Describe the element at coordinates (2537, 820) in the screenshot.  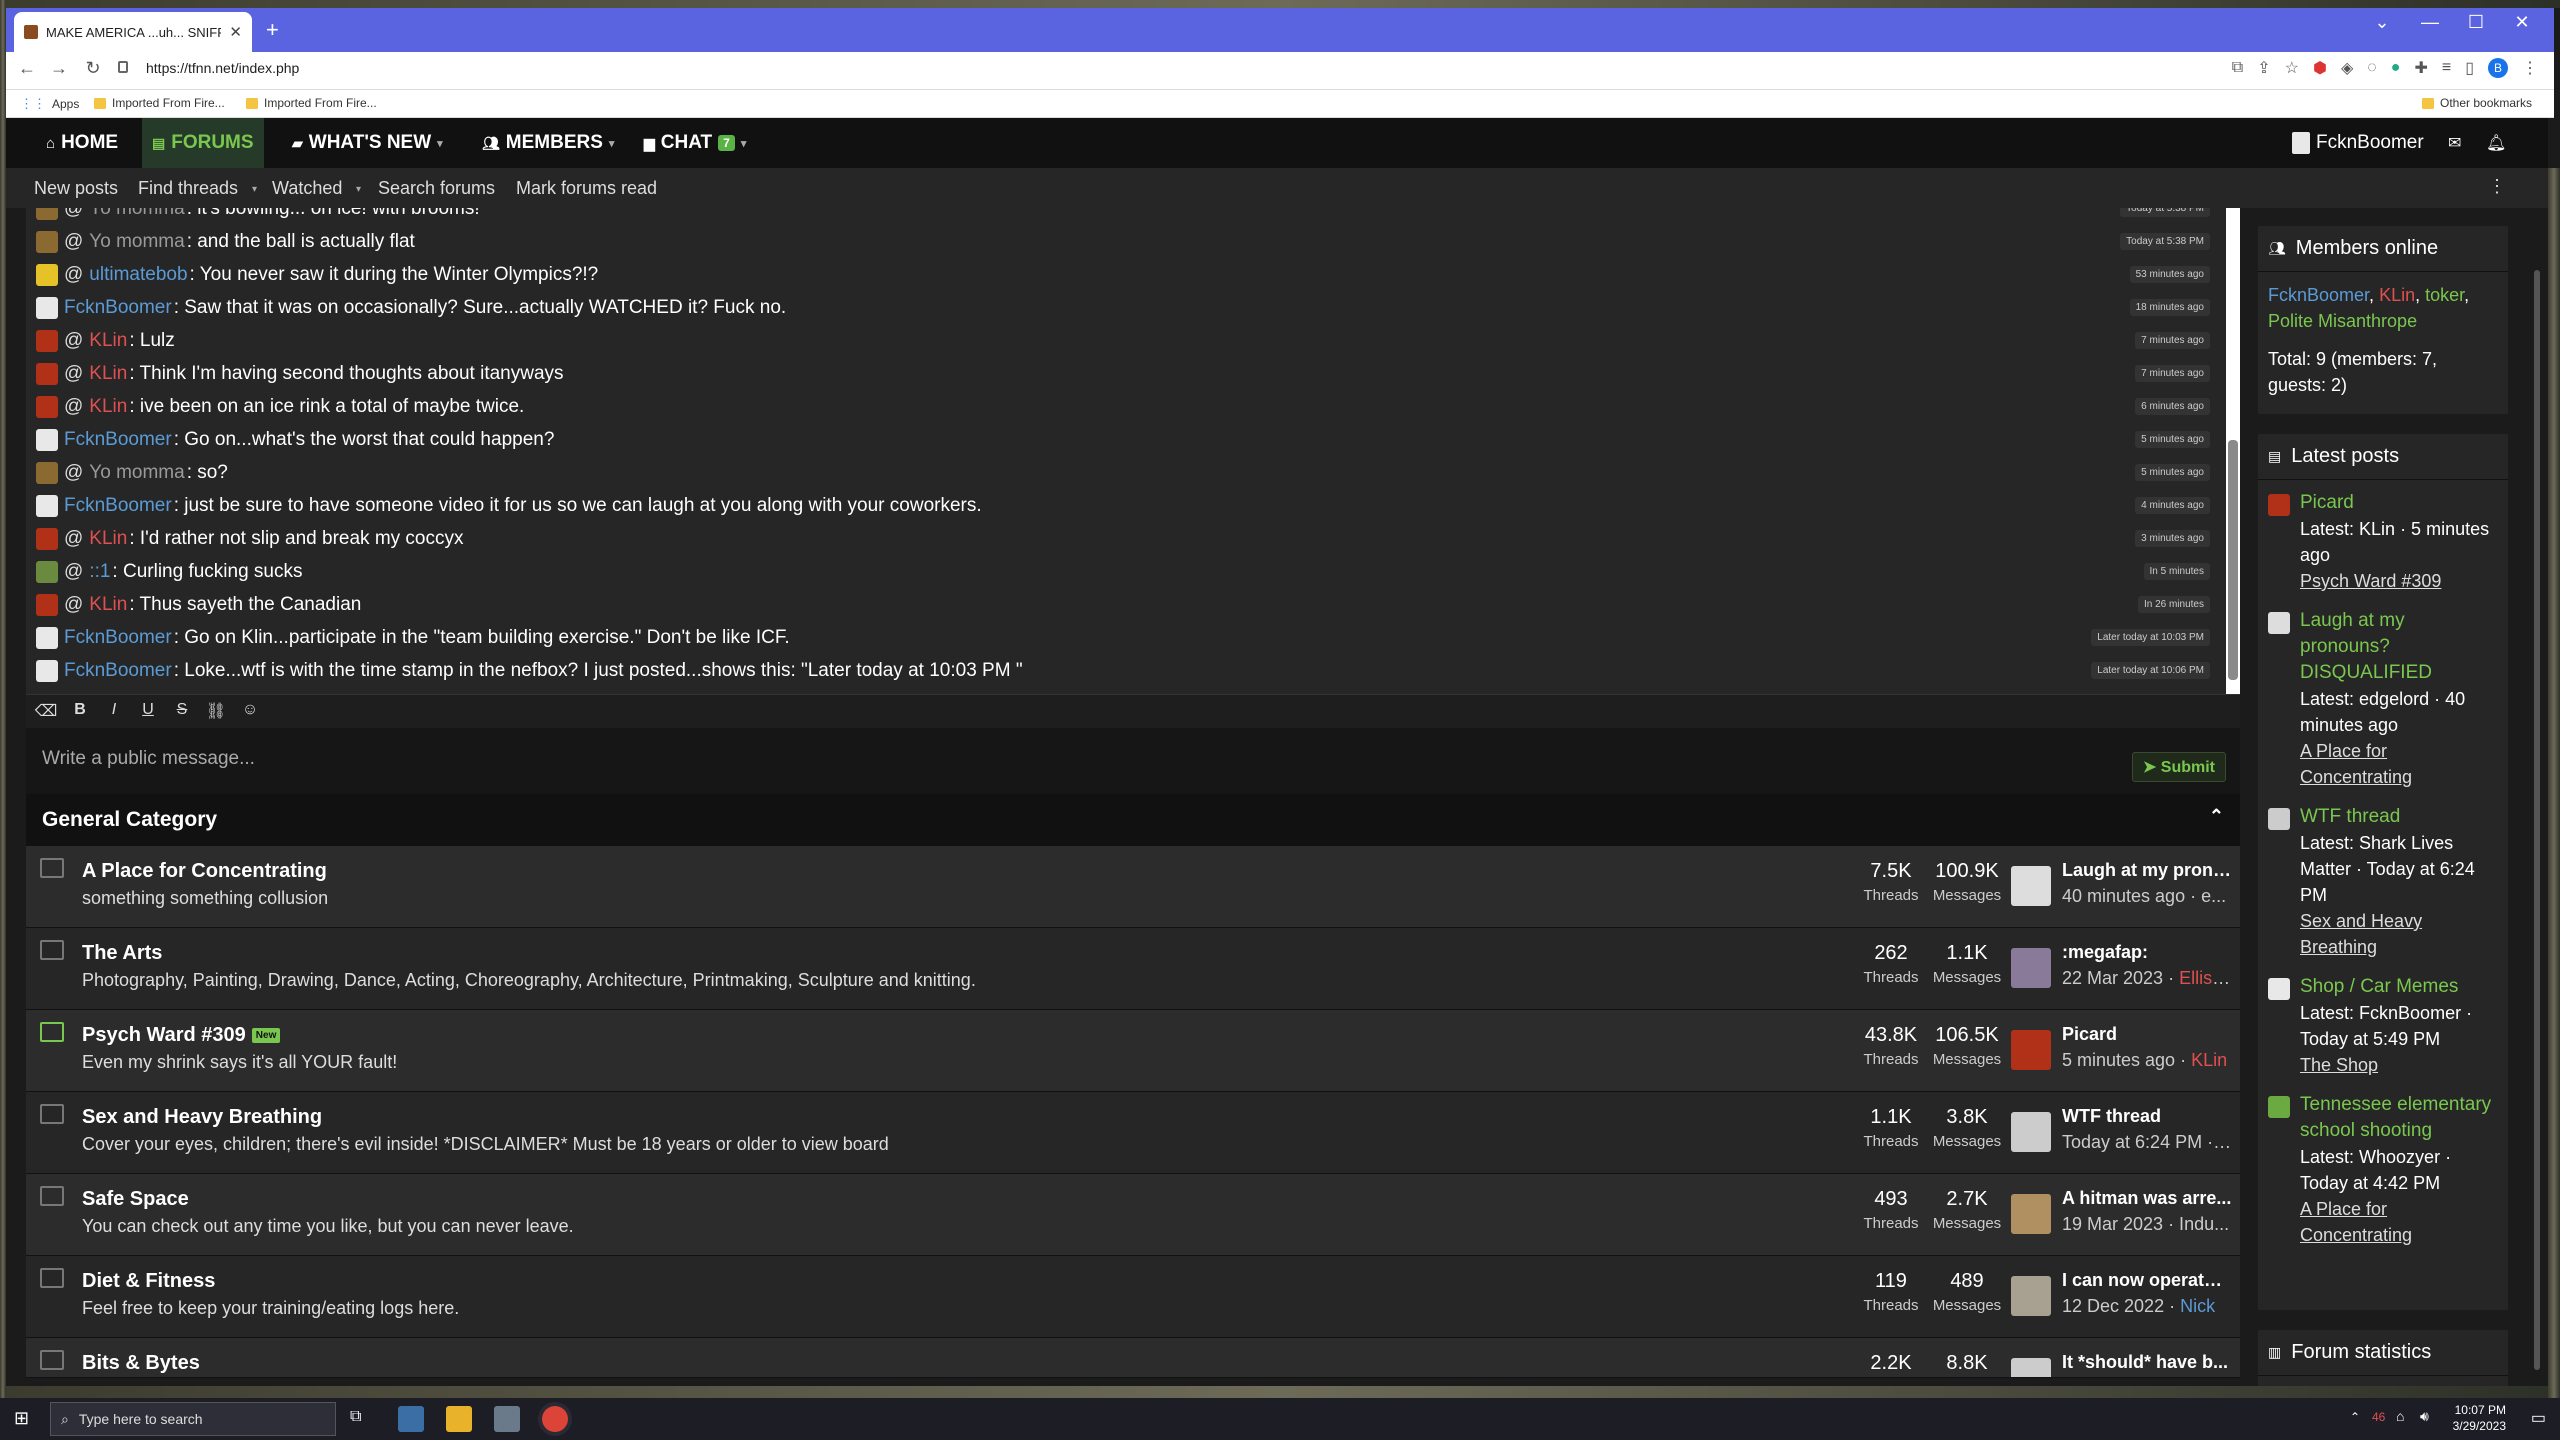
I see `page-scrollbar-thumb` at that location.